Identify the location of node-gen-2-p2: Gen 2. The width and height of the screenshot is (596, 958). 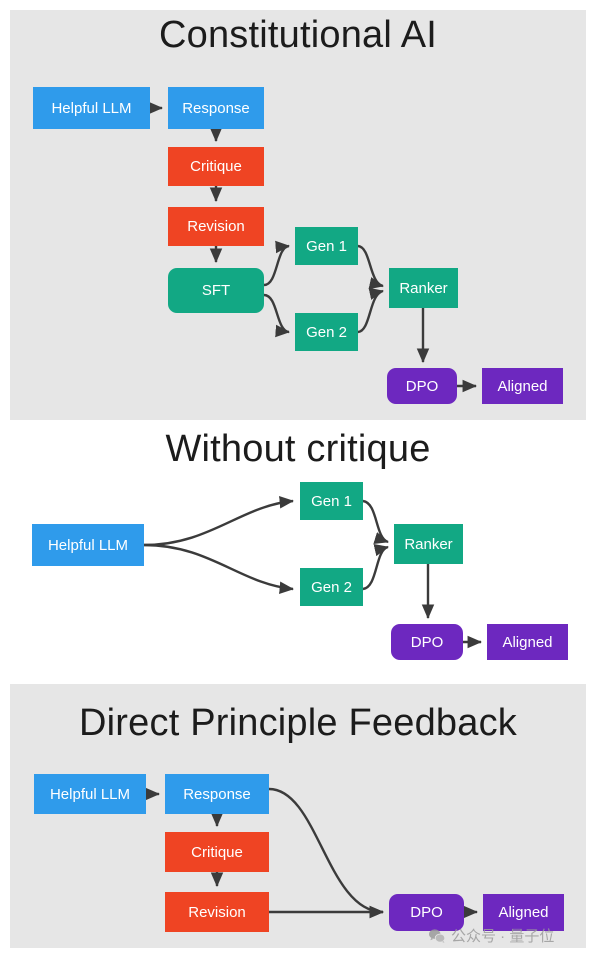
(331, 587).